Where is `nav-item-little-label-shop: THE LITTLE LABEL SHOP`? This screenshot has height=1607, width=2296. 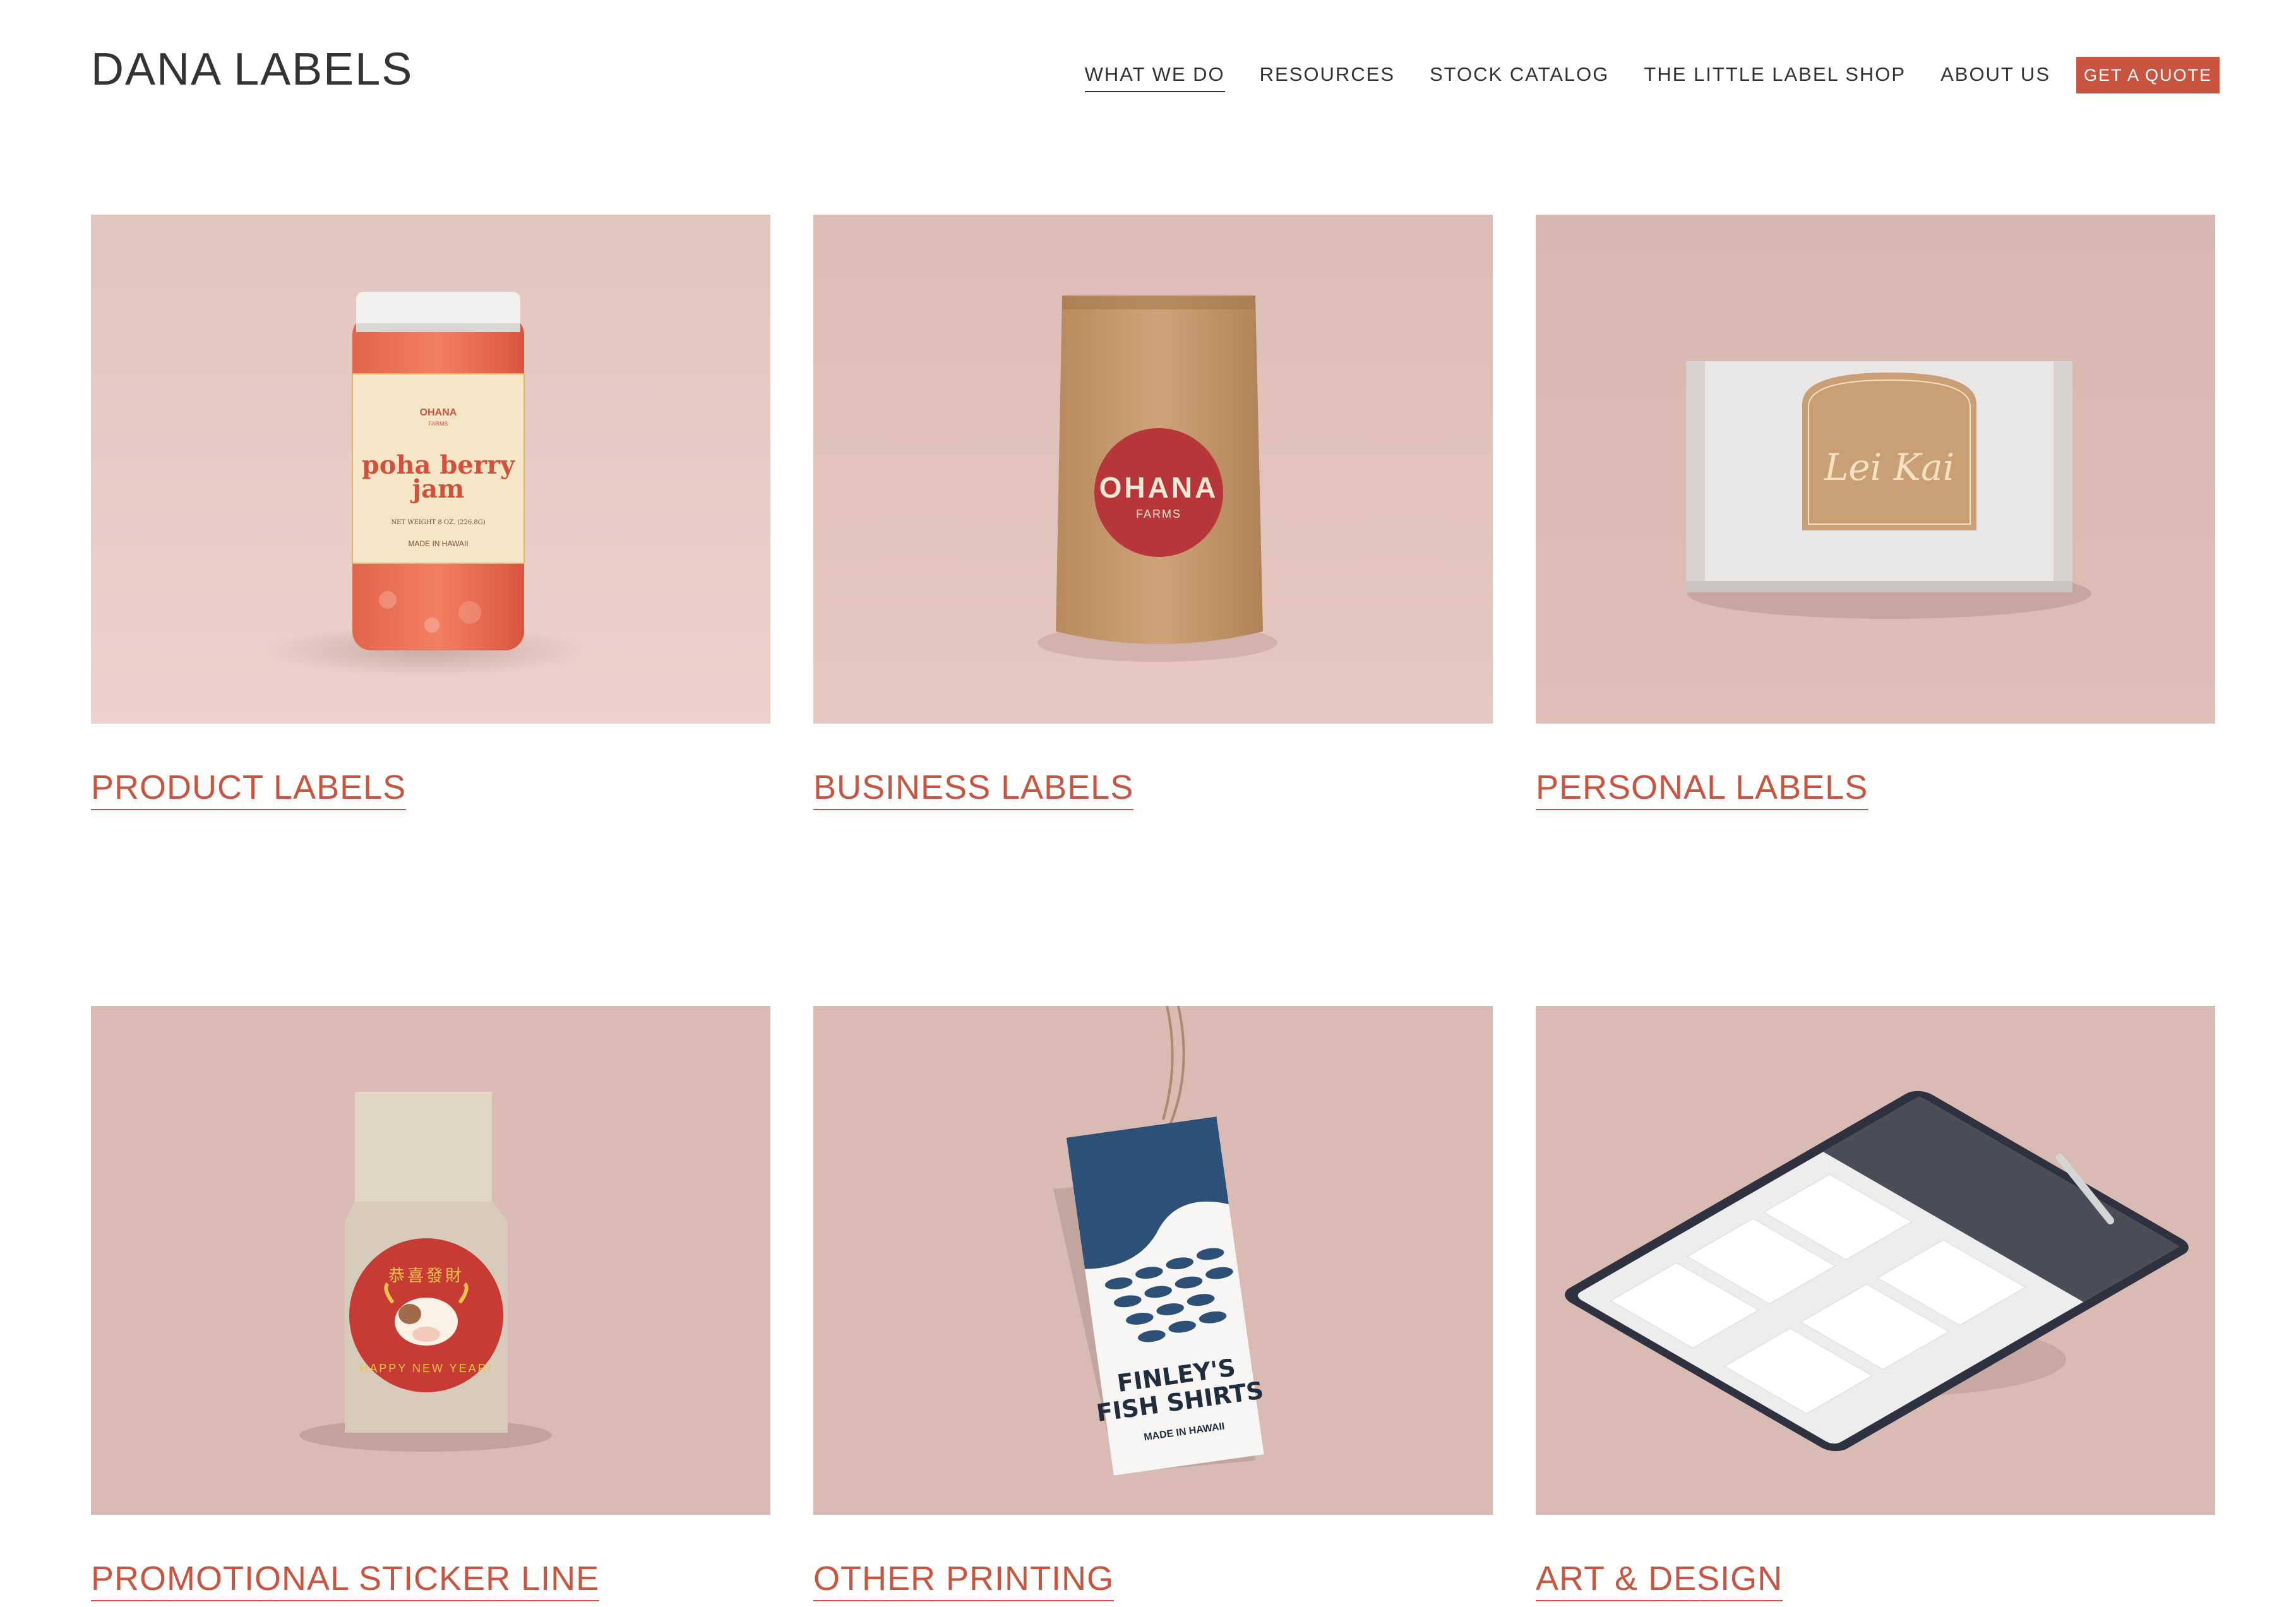
nav-item-little-label-shop: THE LITTLE LABEL SHOP is located at coordinates (1775, 78).